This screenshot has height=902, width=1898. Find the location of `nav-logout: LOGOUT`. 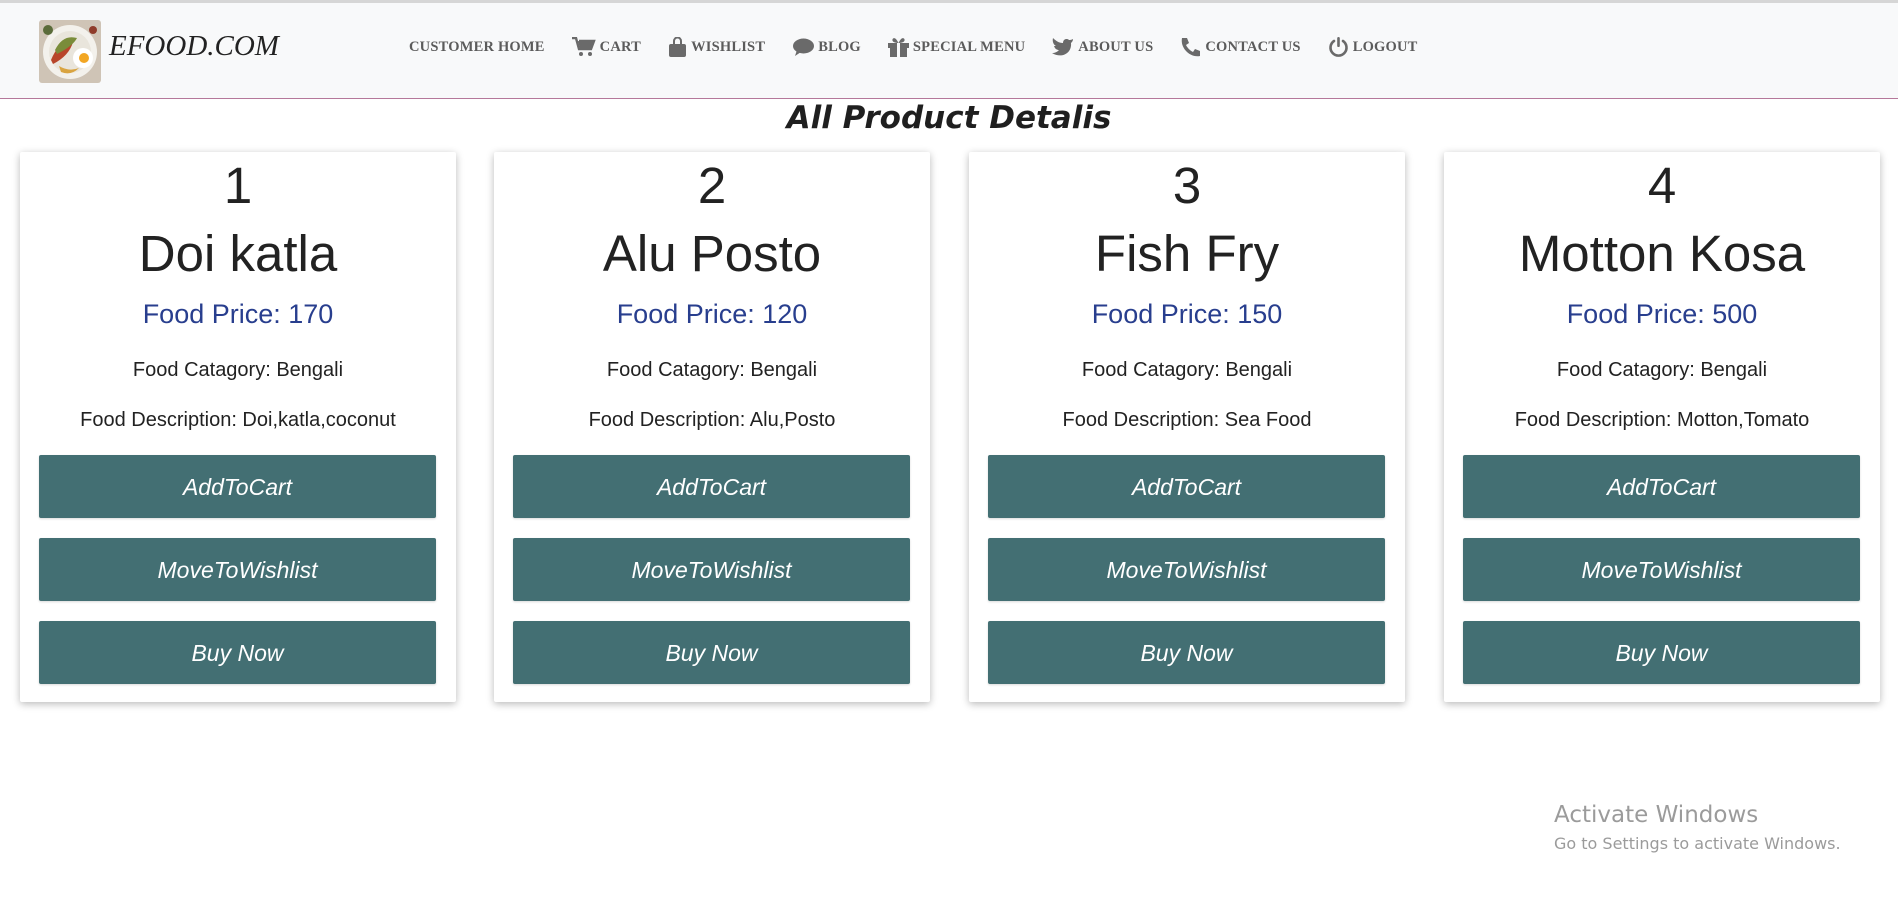

nav-logout: LOGOUT is located at coordinates (1373, 47).